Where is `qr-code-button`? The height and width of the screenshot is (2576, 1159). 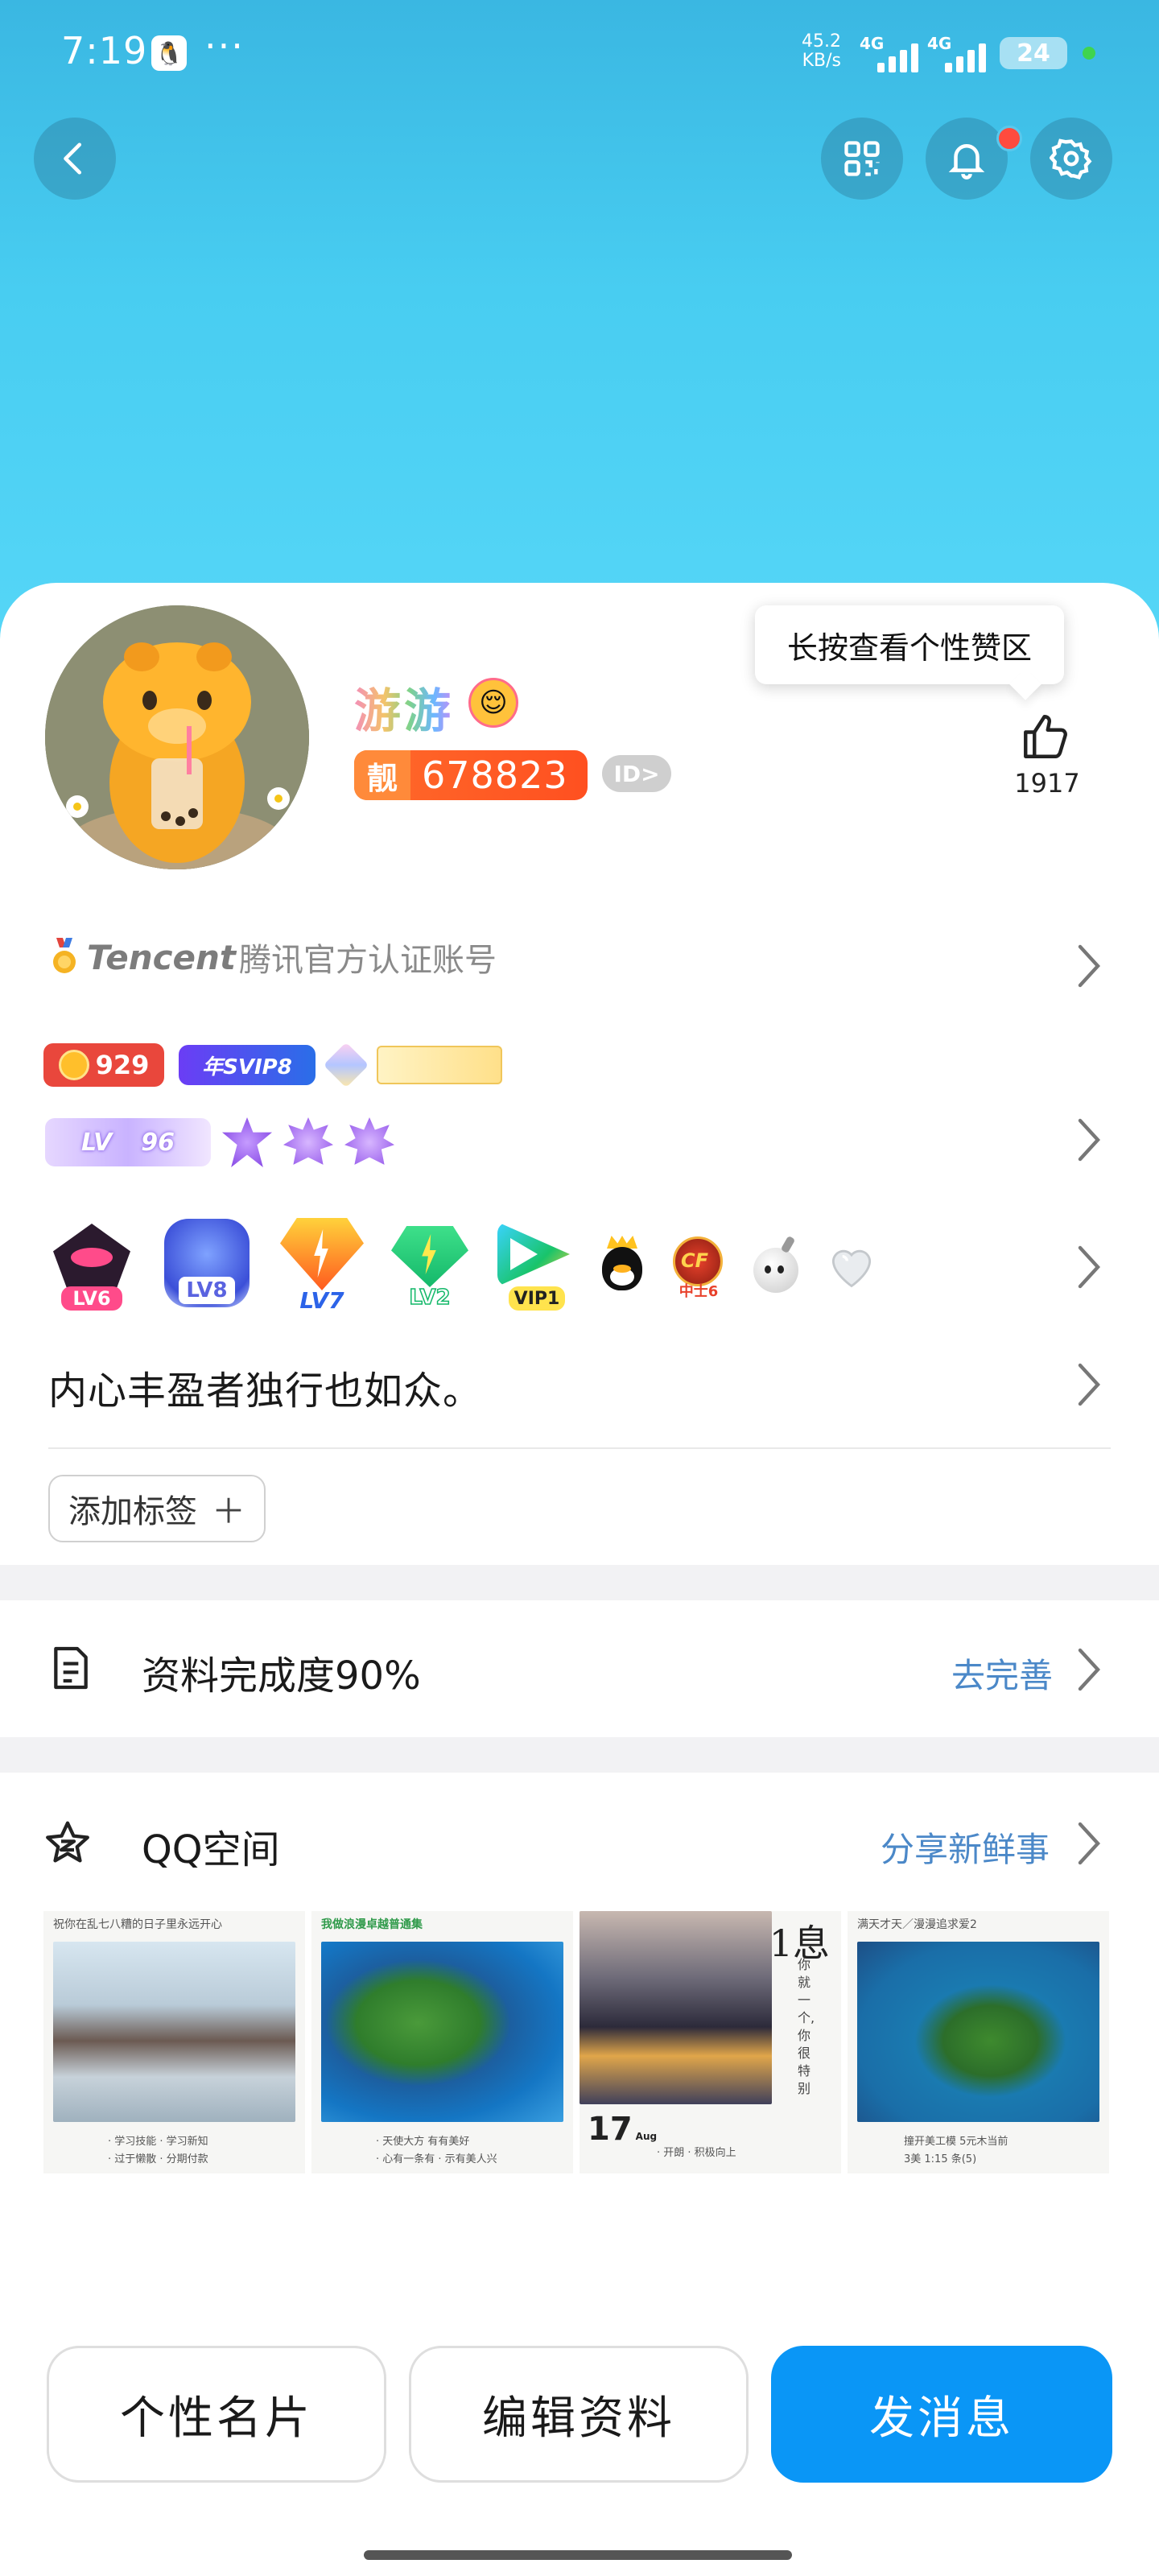 qr-code-button is located at coordinates (862, 159).